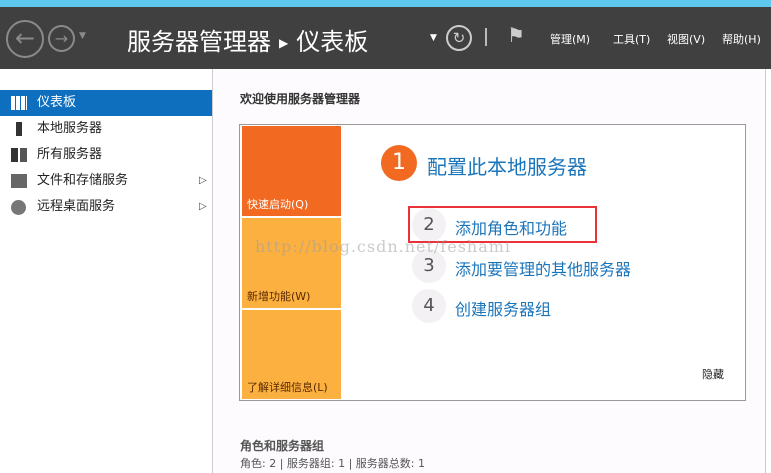 This screenshot has width=771, height=473. Describe the element at coordinates (82, 36) in the screenshot. I see `history-dropdown-icon: ▼` at that location.